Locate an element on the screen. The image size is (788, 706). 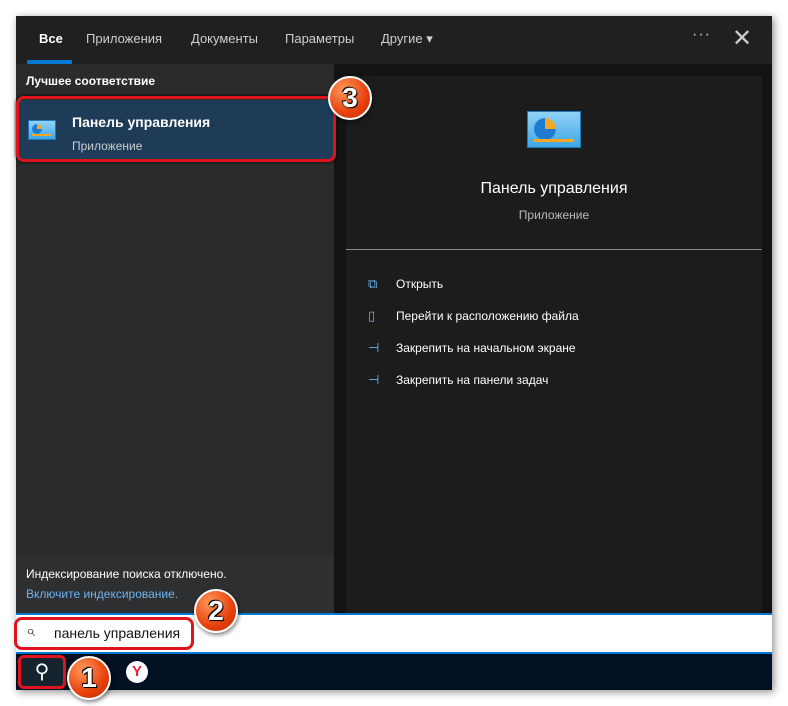
action-label: Закрепить на начальном экране is located at coordinates (486, 348).